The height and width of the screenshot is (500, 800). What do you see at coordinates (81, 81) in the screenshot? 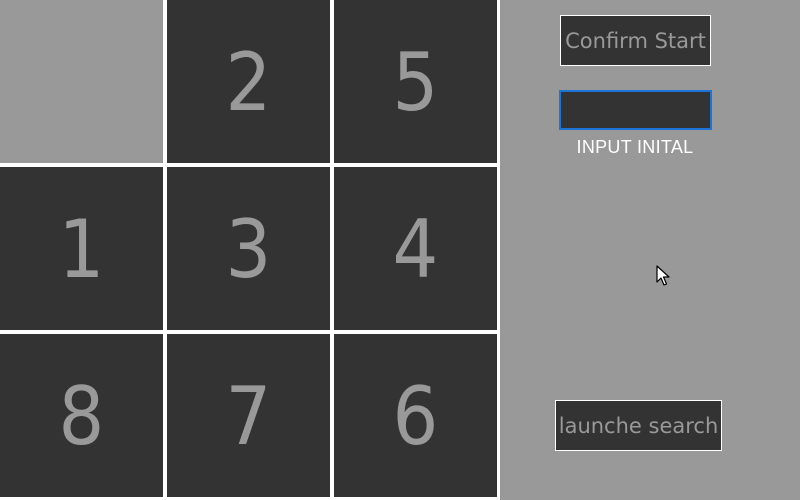
I see `tile-empty` at bounding box center [81, 81].